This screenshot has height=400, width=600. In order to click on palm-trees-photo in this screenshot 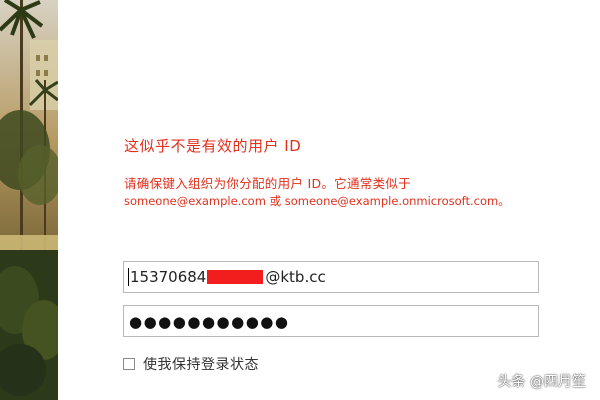, I will do `click(29, 200)`.